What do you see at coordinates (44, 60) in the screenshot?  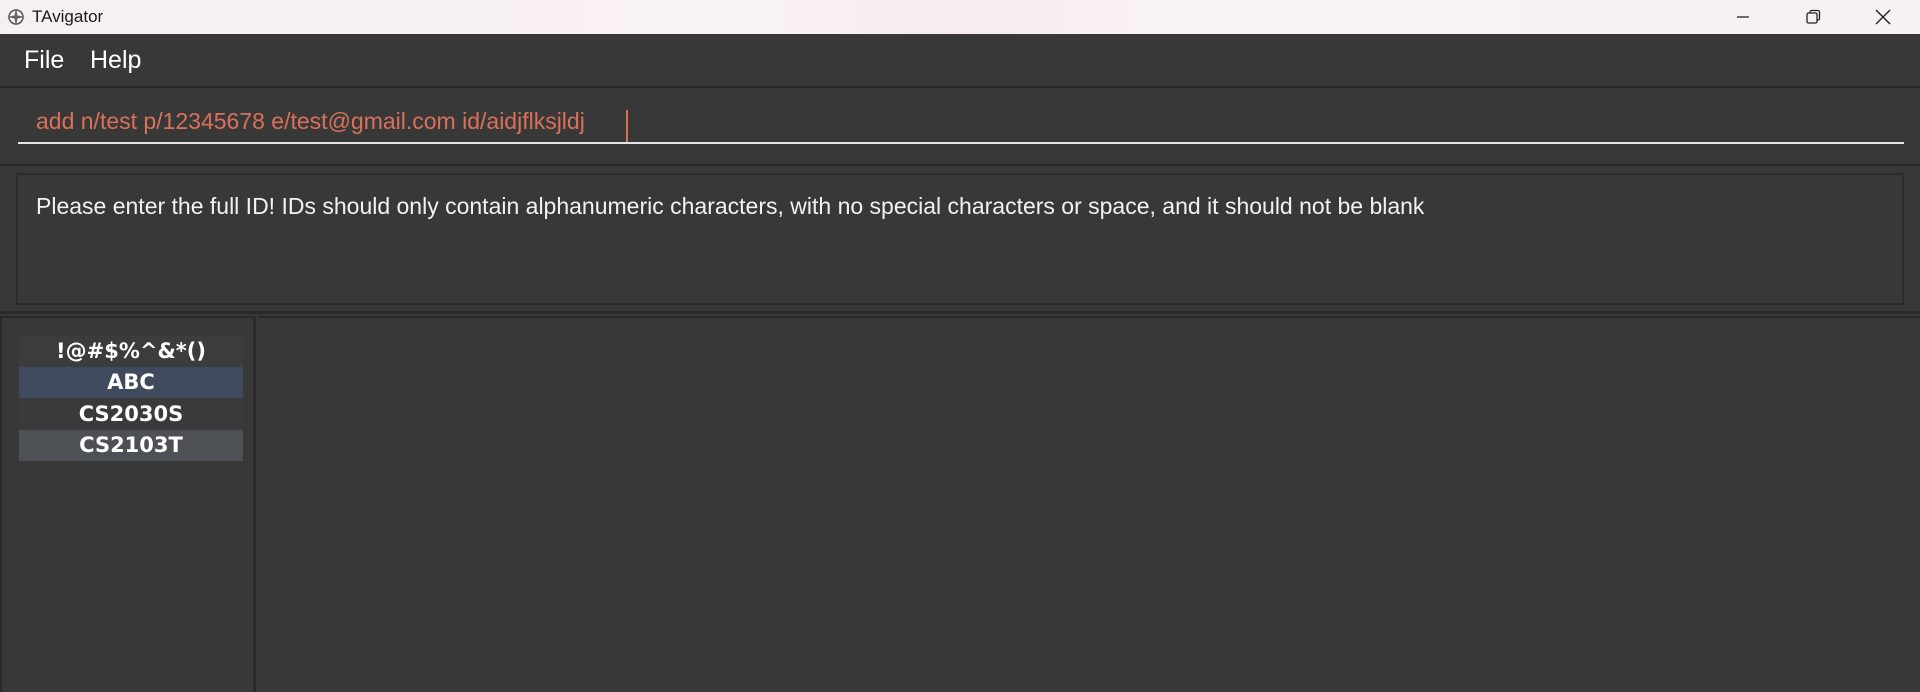 I see `menu-file: File` at bounding box center [44, 60].